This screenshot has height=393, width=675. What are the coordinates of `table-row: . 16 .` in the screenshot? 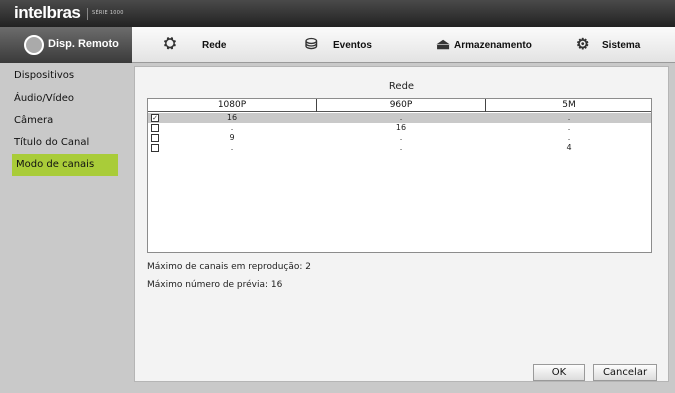 It's located at (399, 128).